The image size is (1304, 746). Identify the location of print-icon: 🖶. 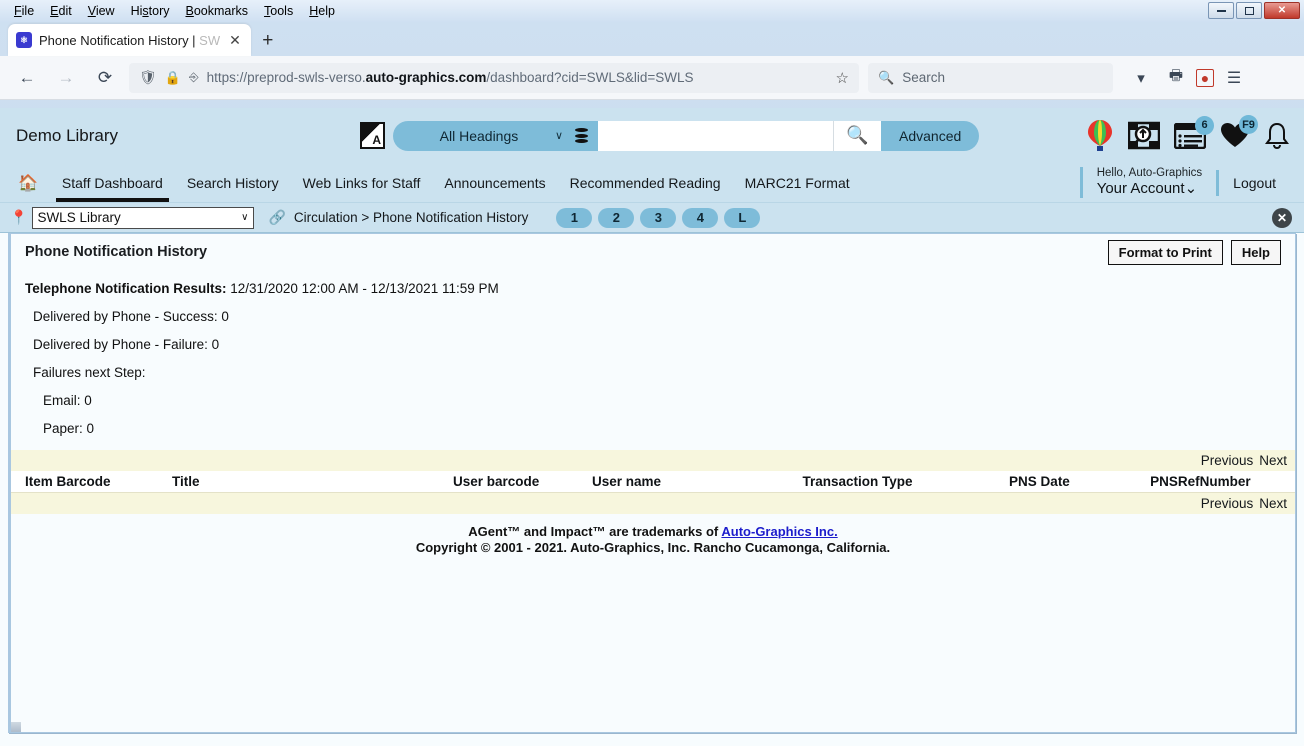
(1176, 78).